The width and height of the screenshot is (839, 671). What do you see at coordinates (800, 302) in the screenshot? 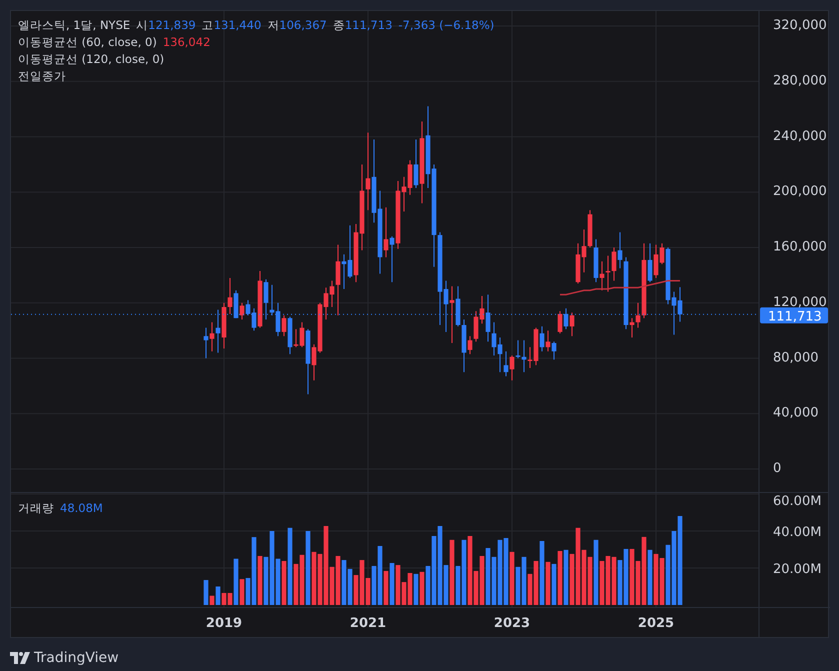
I see `price-axis-label: 120,000` at bounding box center [800, 302].